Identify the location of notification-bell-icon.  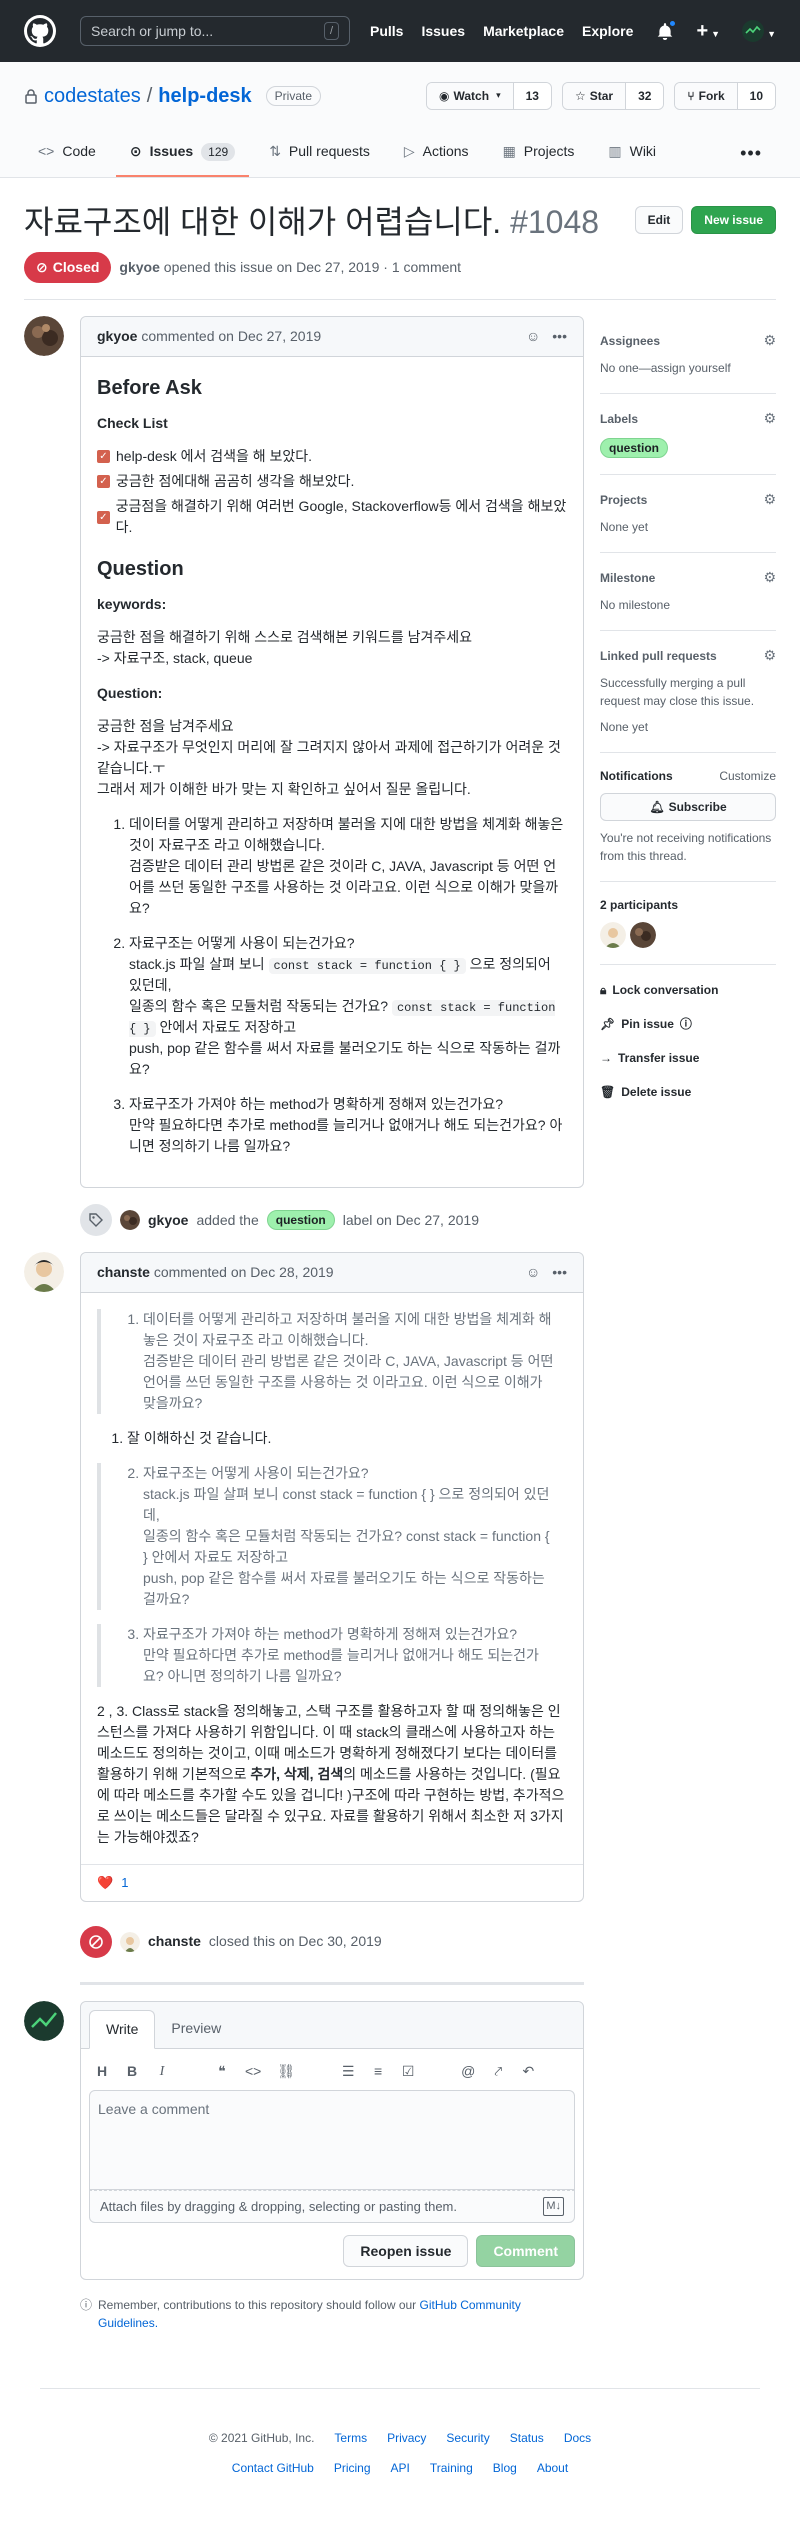
(667, 29).